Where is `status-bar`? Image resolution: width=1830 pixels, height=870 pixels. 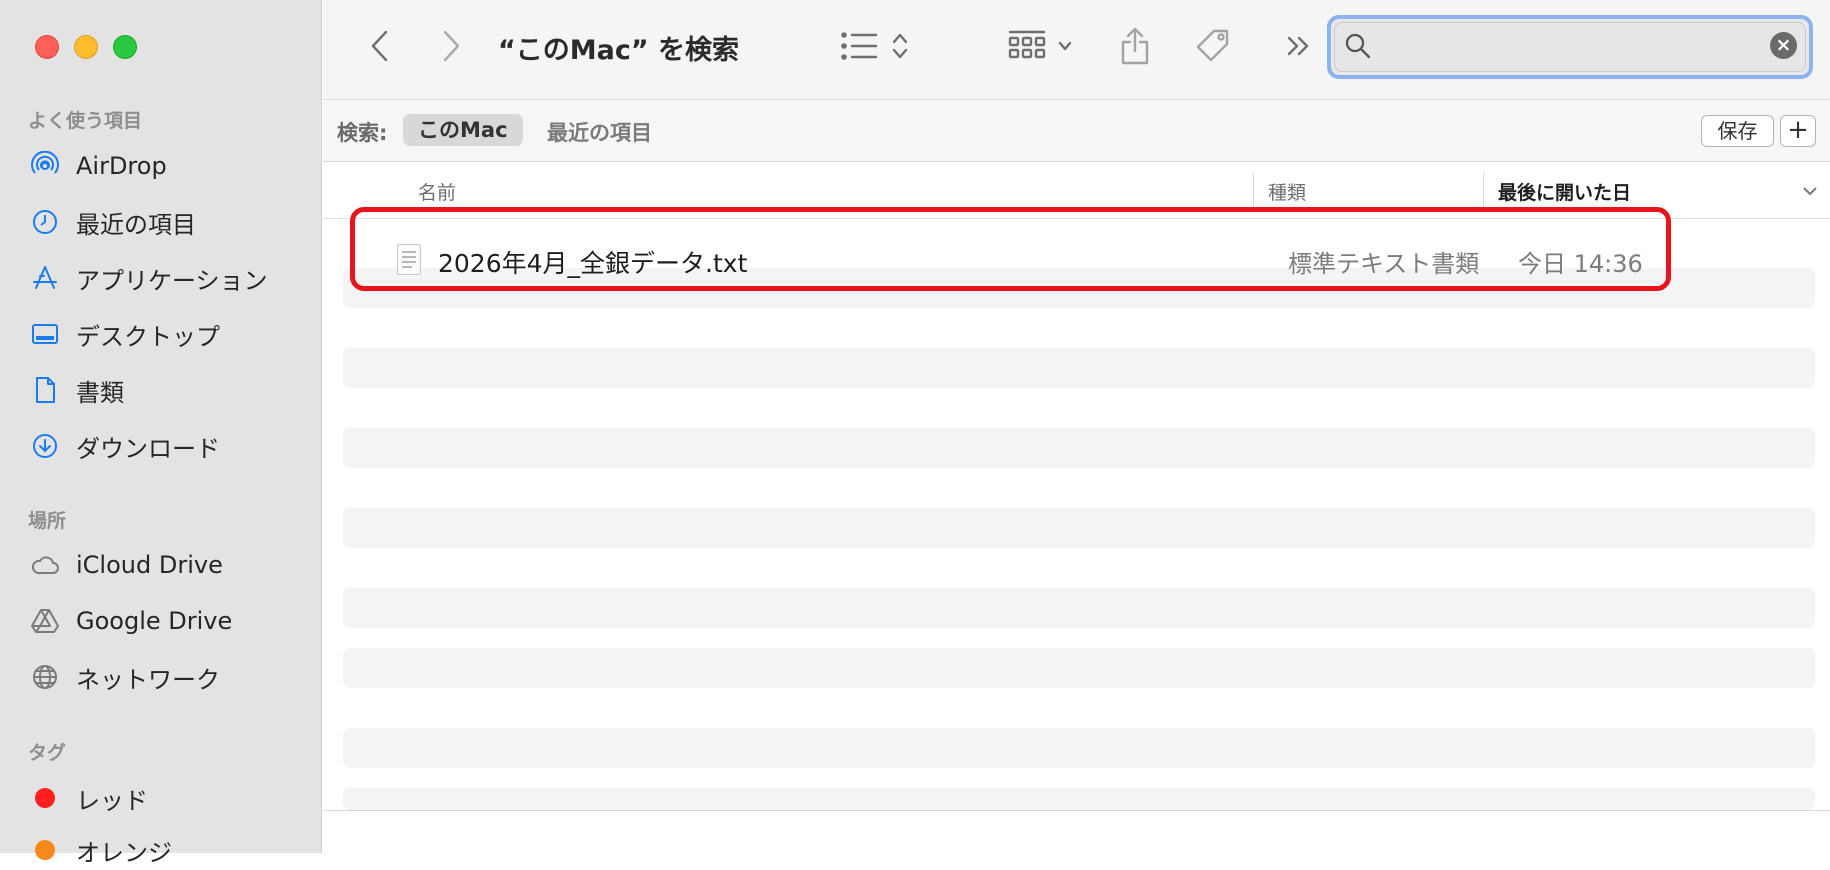 status-bar is located at coordinates (1076, 831).